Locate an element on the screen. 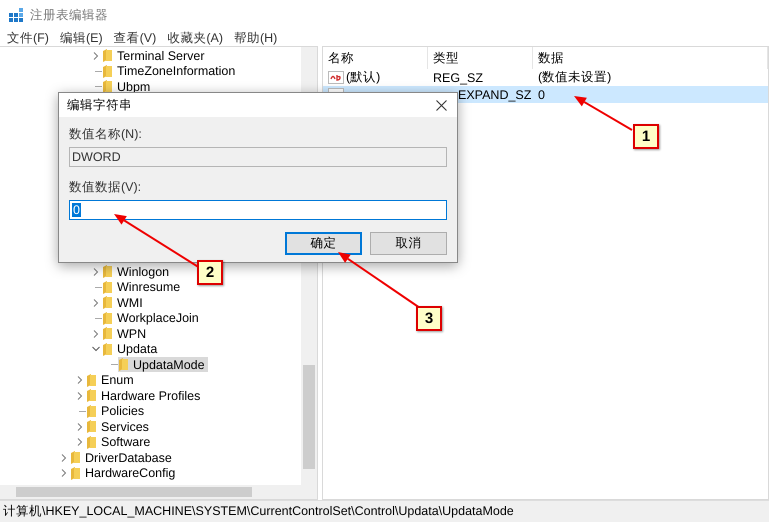  column-header: 类型 is located at coordinates (480, 58).